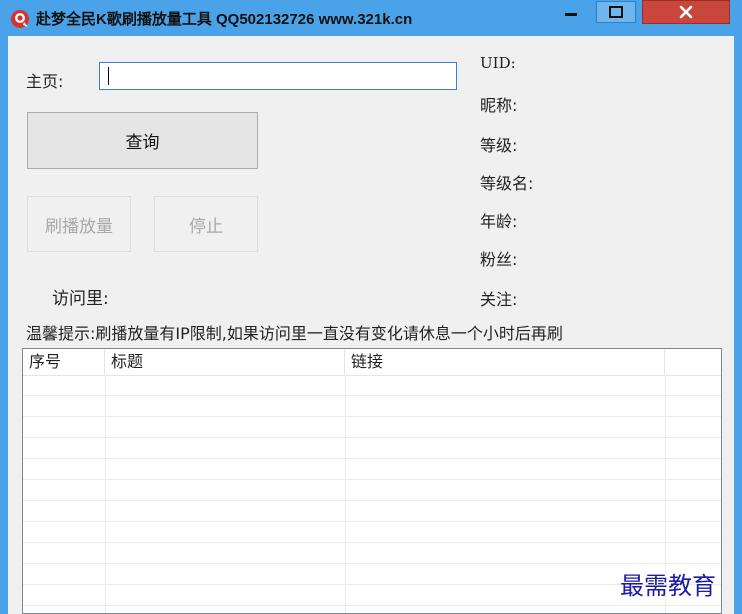  I want to click on list-header: 序号 标题 链接, so click(372, 362).